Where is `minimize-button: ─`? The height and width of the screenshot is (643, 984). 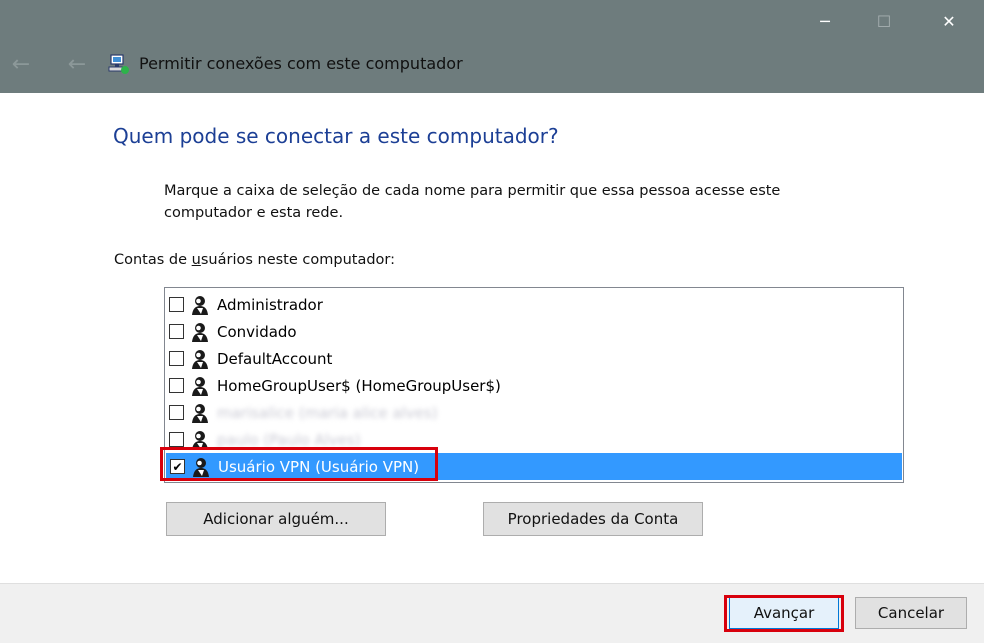 minimize-button: ─ is located at coordinates (825, 21).